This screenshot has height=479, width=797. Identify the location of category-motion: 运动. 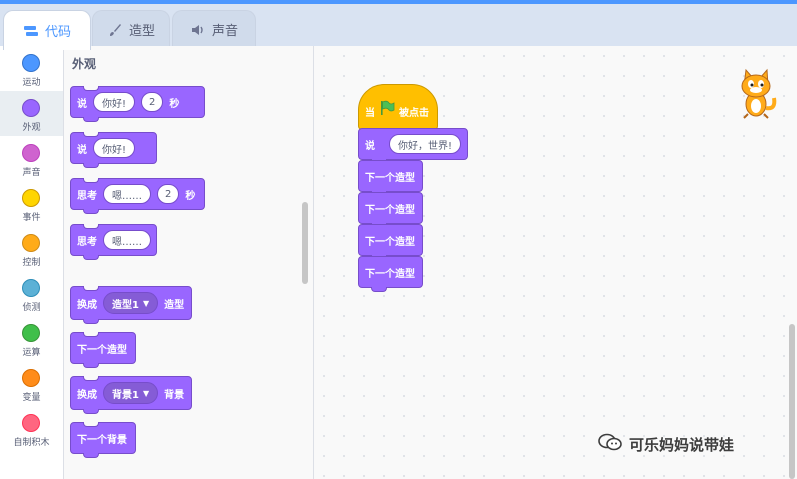
(31, 68).